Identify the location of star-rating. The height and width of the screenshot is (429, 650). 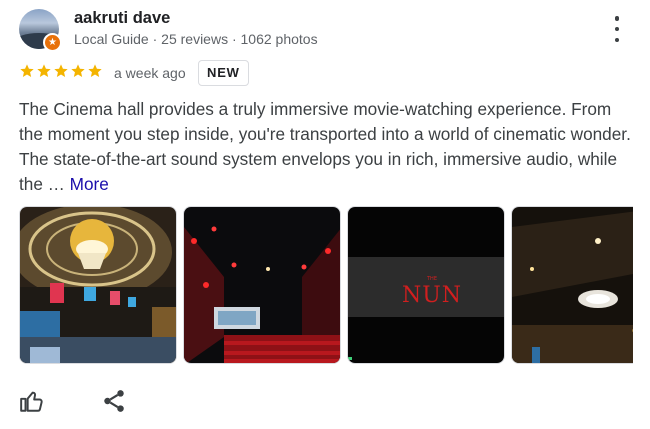
(61, 71).